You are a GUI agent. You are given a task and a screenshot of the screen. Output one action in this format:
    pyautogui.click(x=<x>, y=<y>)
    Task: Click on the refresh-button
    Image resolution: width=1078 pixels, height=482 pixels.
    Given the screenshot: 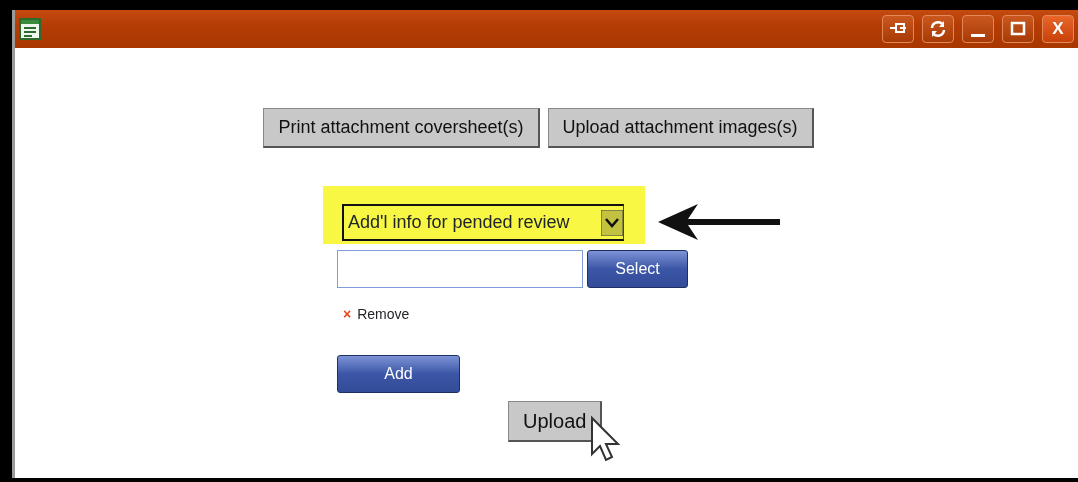 What is the action you would take?
    pyautogui.click(x=938, y=29)
    